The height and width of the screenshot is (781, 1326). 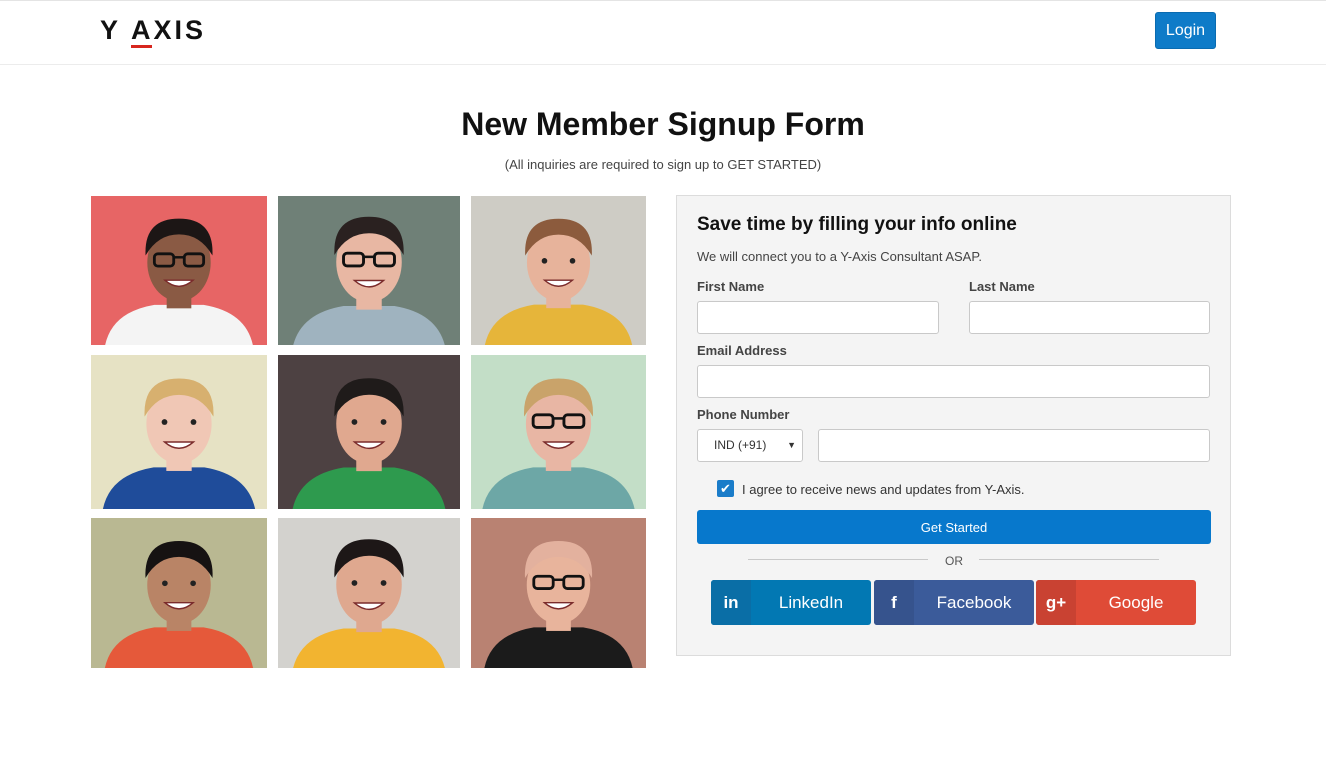 What do you see at coordinates (731, 286) in the screenshot?
I see `first-name-label: First Name` at bounding box center [731, 286].